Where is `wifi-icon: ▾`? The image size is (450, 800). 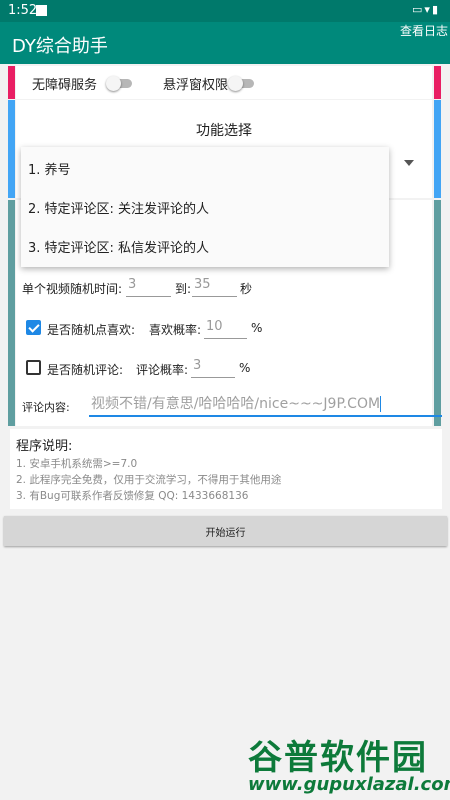
wifi-icon: ▾ is located at coordinates (428, 9).